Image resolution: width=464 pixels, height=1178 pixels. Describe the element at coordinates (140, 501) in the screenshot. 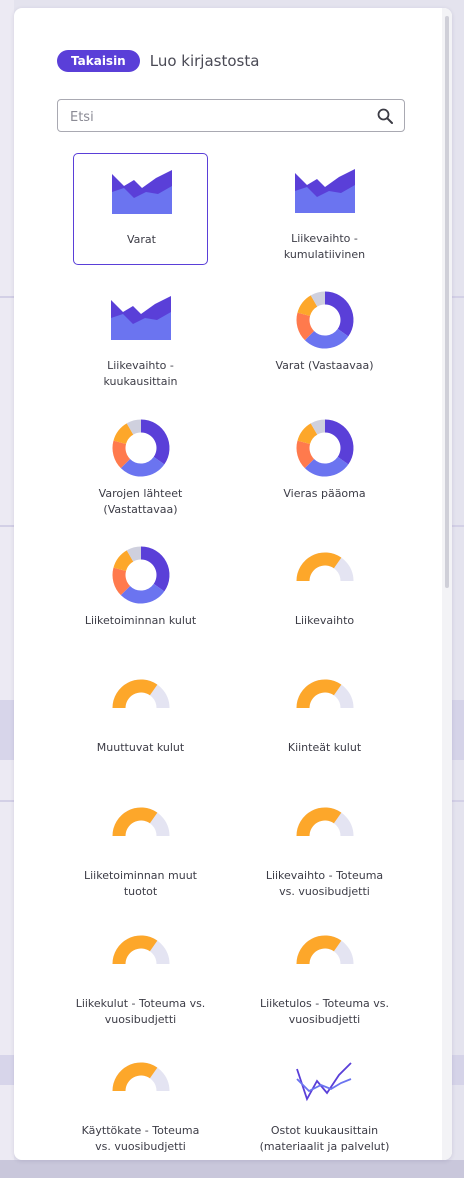

I see `library-item-label: Varojen lähteet (Vastattavaa)` at that location.